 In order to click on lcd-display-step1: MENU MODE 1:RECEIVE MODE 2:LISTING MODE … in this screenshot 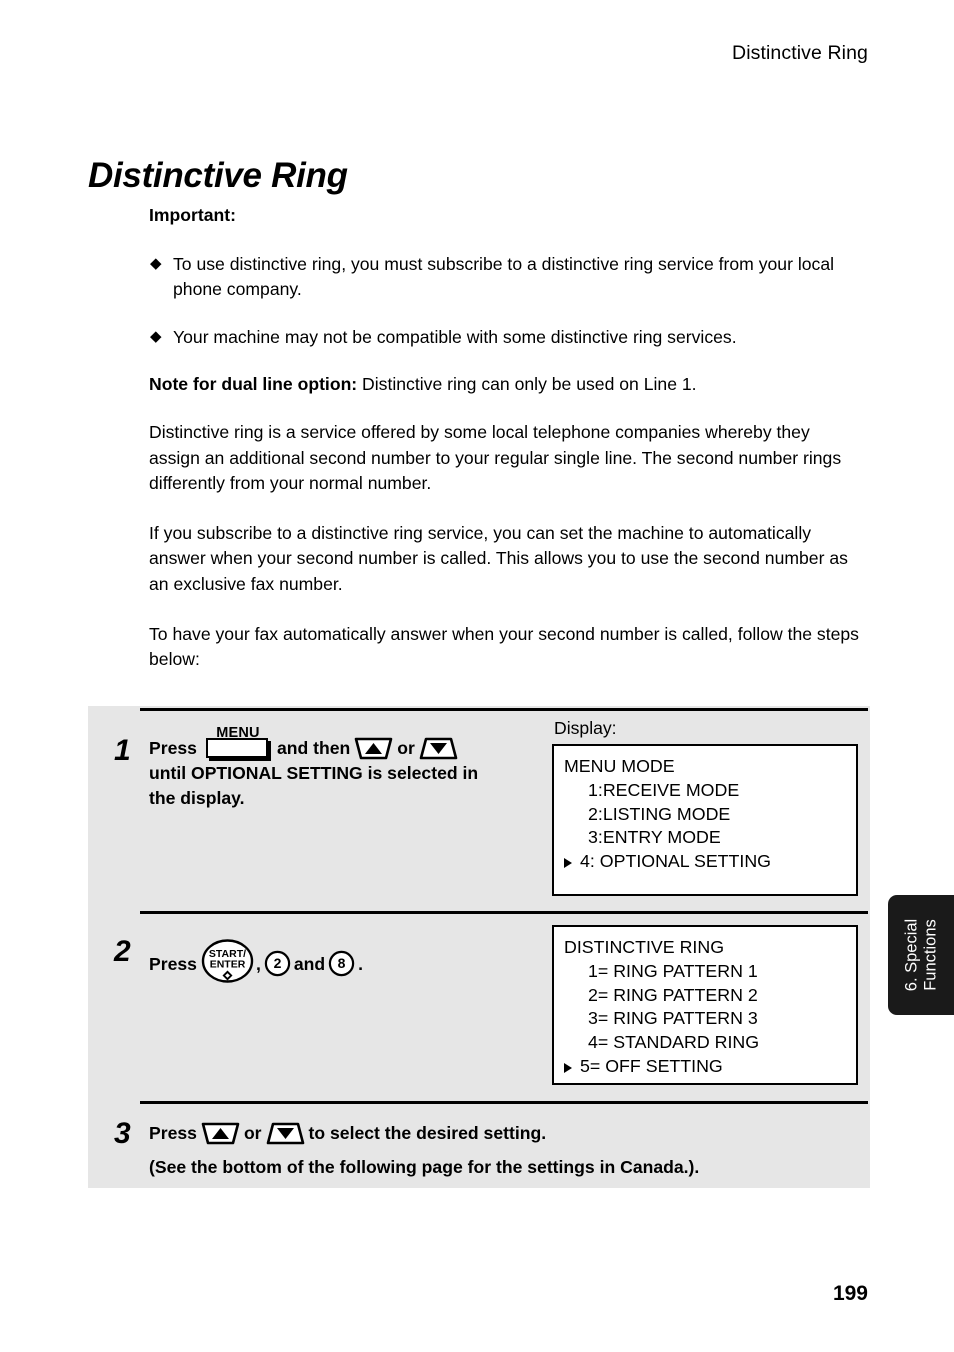, I will do `click(705, 820)`.